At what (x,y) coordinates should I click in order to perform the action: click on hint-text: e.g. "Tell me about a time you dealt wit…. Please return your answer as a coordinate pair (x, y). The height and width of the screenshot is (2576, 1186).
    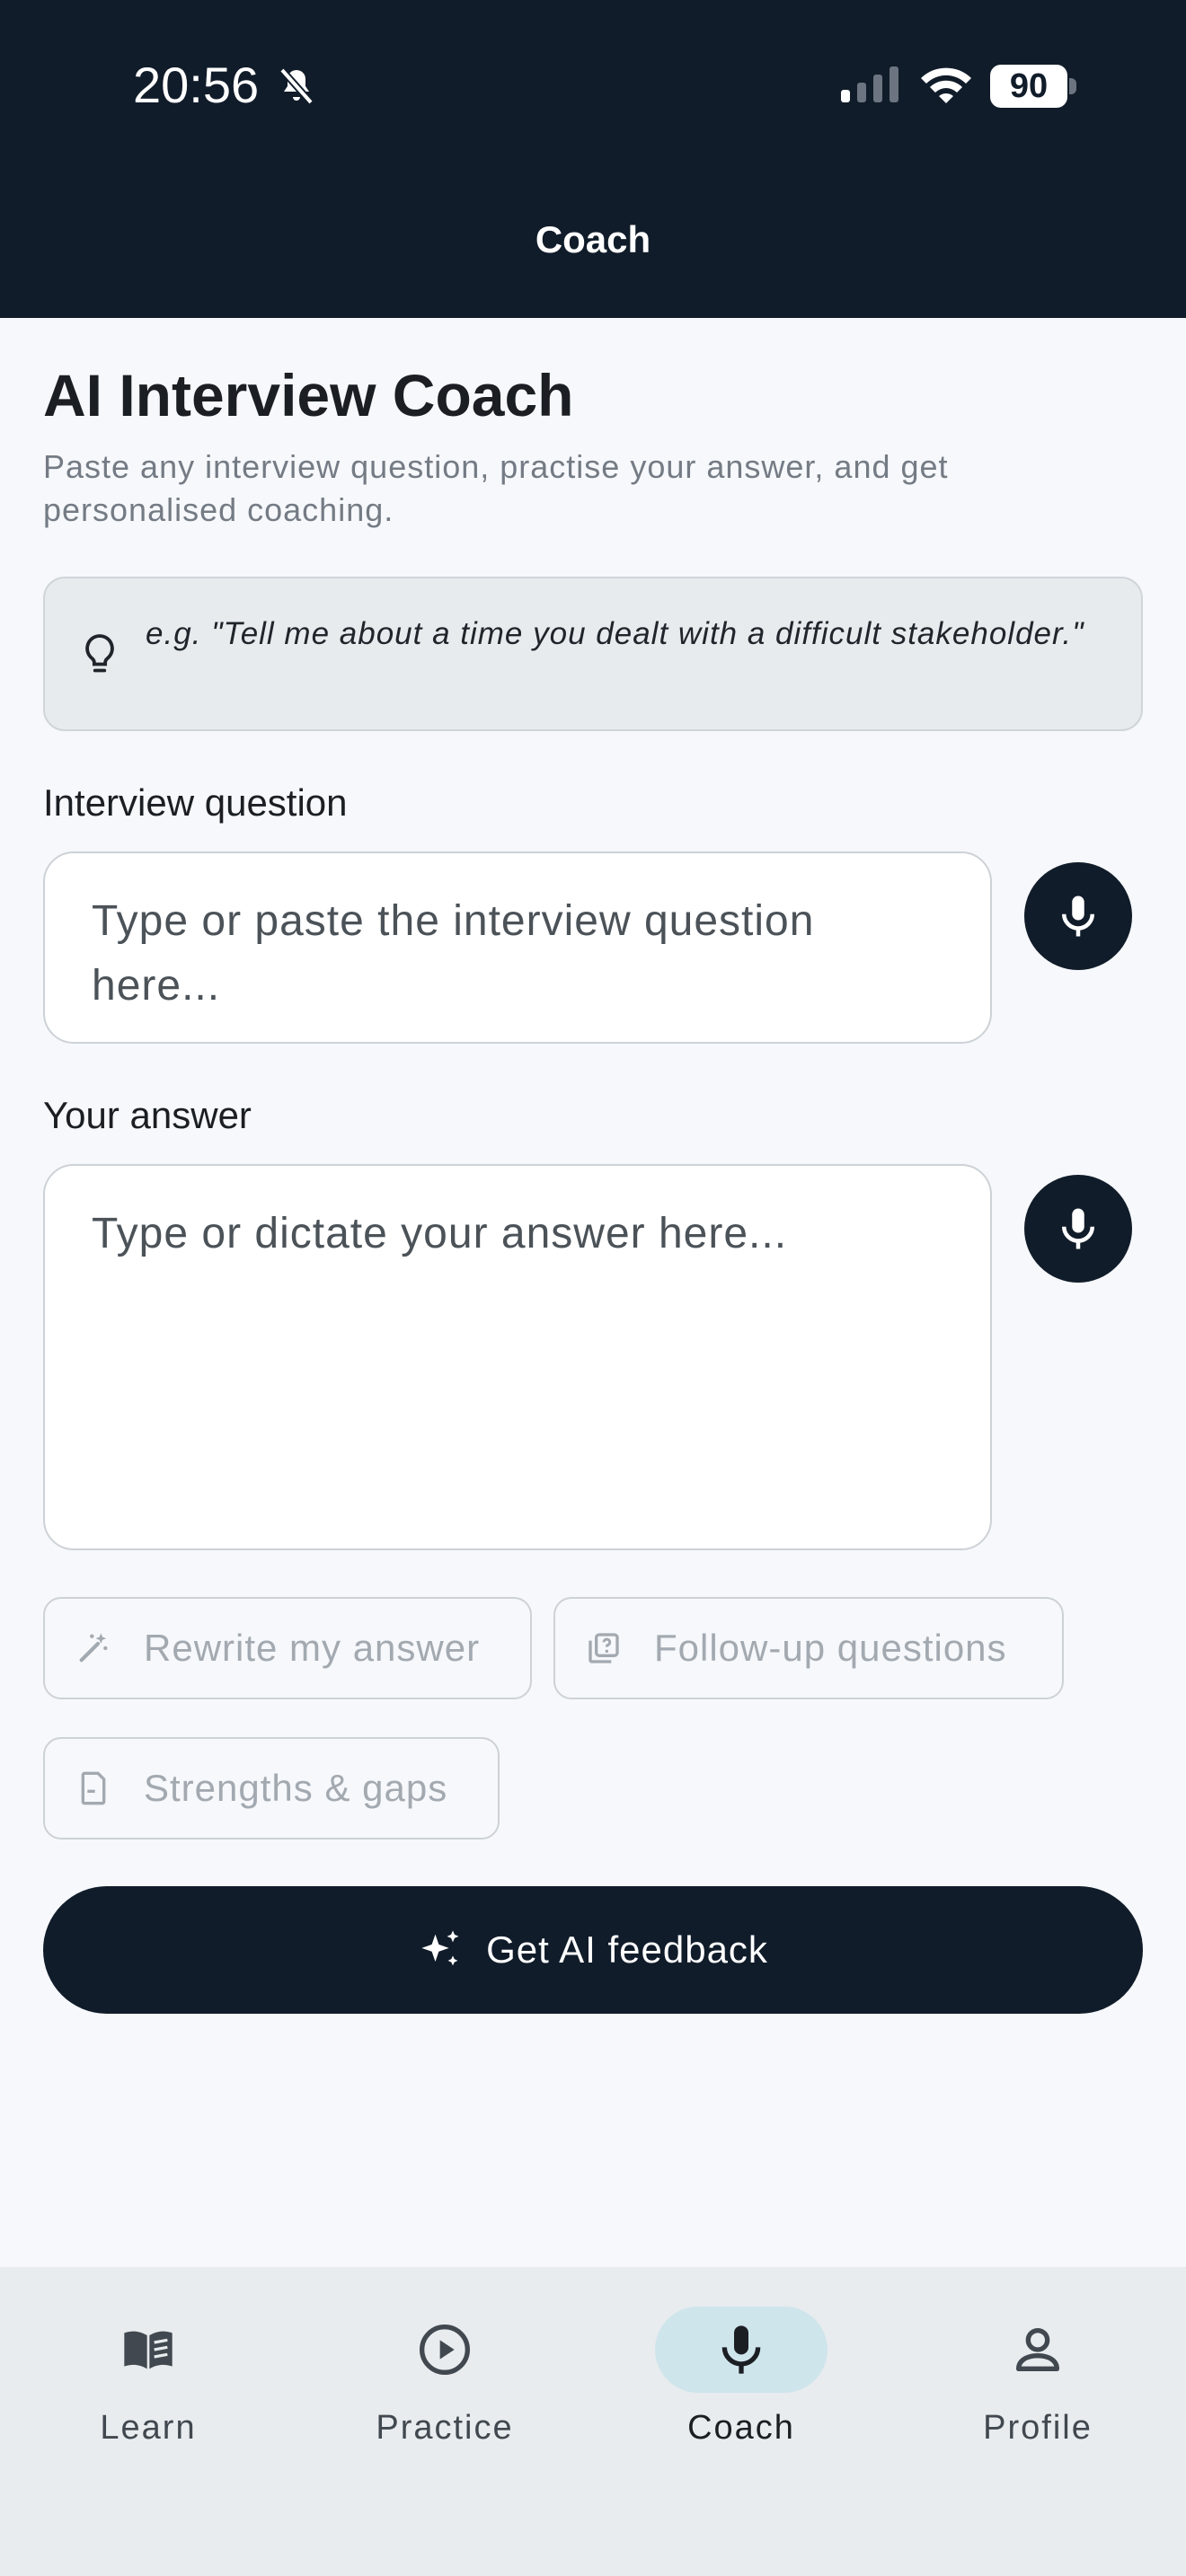
    Looking at the image, I should click on (615, 633).